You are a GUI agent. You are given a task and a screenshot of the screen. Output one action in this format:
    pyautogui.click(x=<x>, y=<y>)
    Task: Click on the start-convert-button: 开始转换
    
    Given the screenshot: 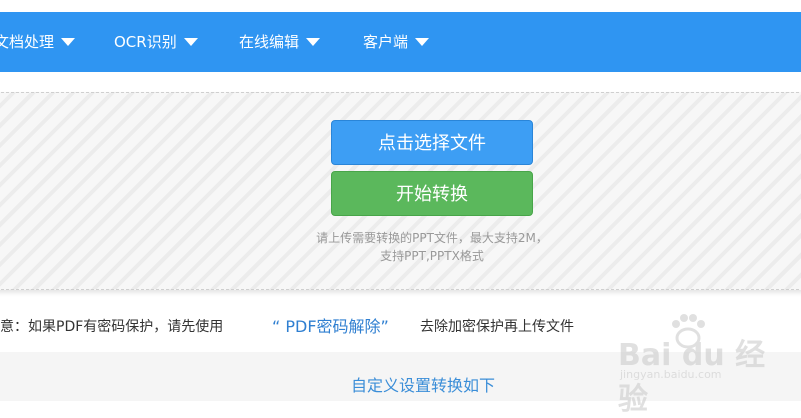 What is the action you would take?
    pyautogui.click(x=432, y=193)
    